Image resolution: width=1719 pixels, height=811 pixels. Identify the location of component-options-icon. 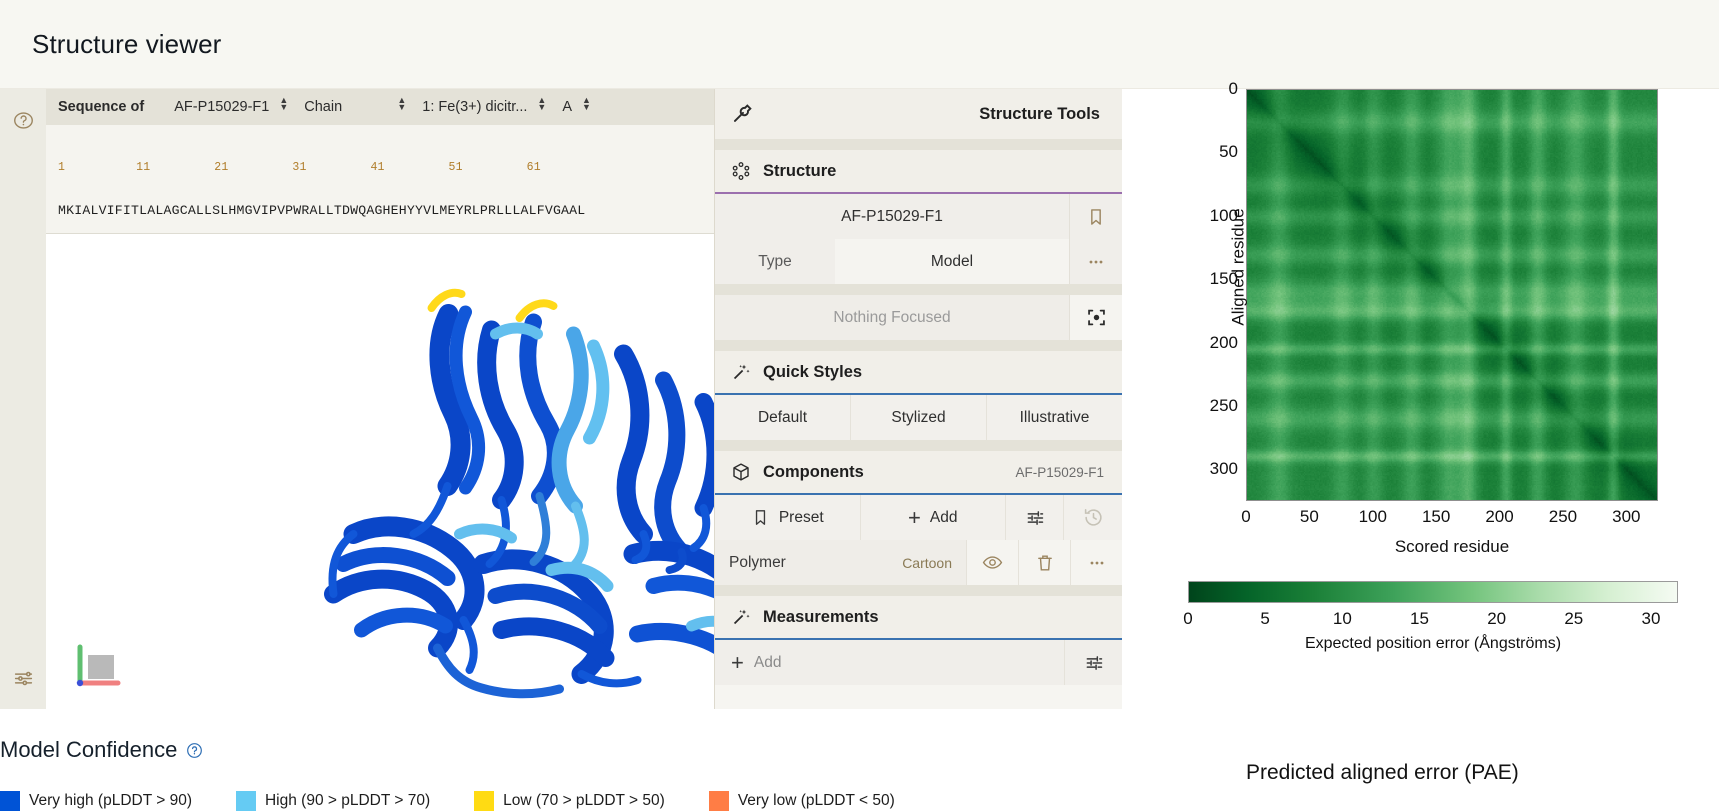
(1035, 517).